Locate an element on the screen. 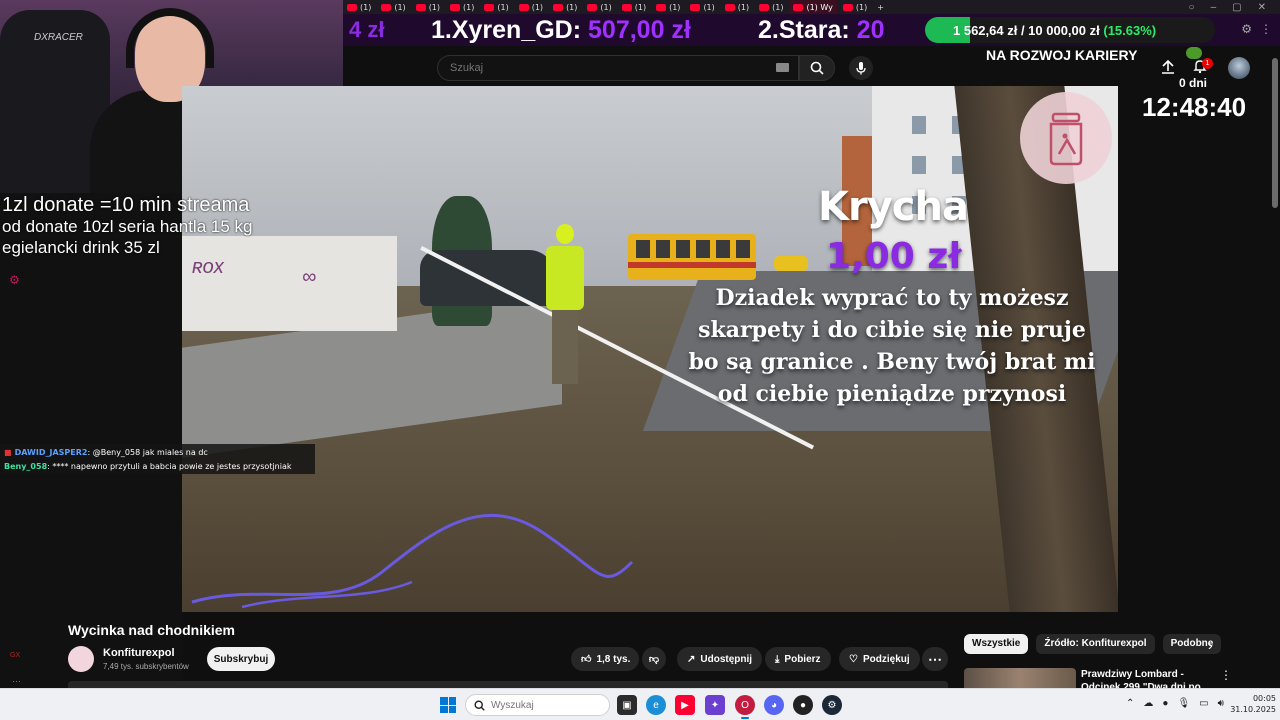  share-button: ↗ Udostępnij is located at coordinates (720, 659).